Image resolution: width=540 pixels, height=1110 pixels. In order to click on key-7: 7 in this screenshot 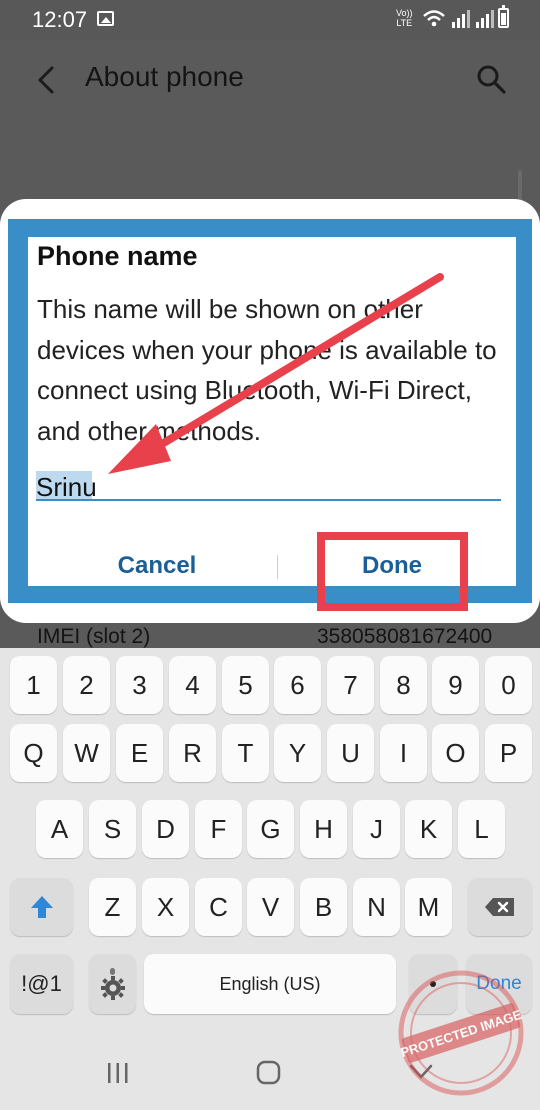, I will do `click(350, 685)`.